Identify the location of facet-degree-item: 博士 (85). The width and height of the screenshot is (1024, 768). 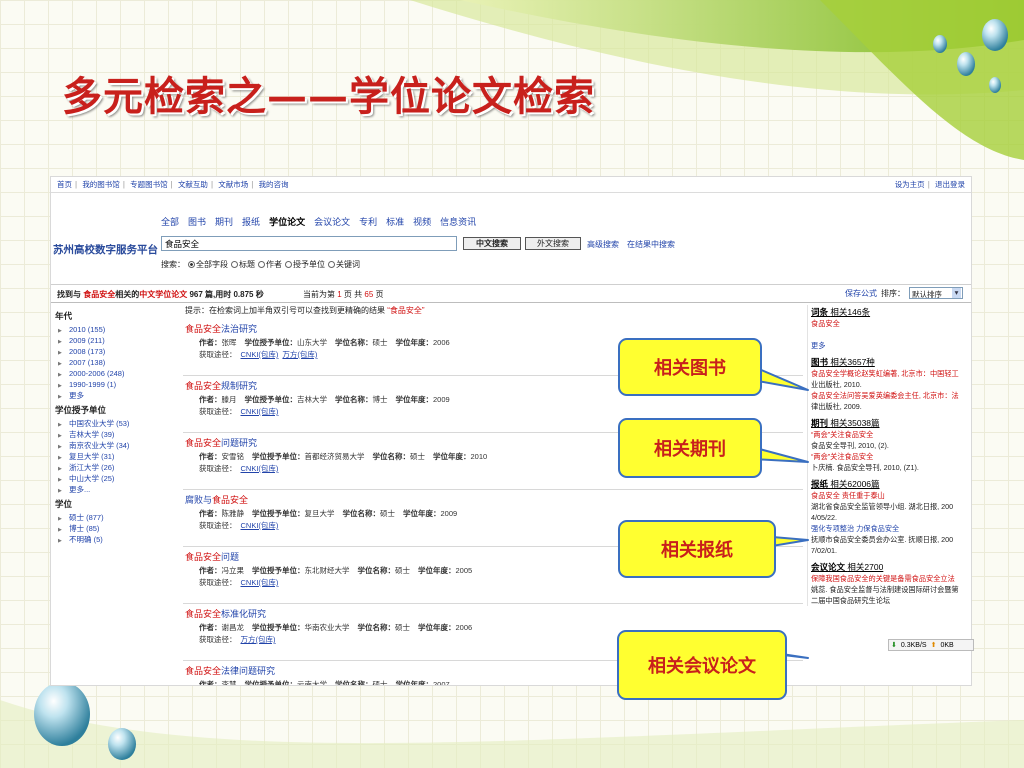
(115, 529).